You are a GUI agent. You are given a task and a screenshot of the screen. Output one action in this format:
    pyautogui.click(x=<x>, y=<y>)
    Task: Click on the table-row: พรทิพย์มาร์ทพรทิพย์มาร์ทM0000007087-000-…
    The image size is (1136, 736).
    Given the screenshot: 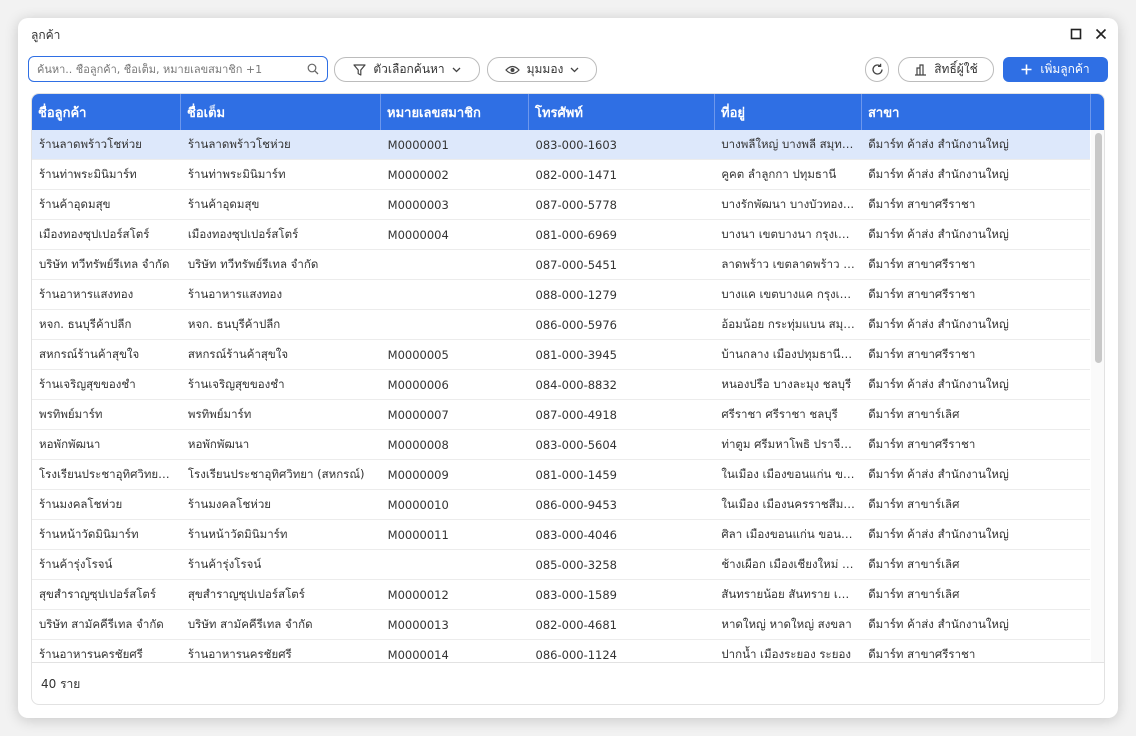 What is the action you would take?
    pyautogui.click(x=561, y=415)
    